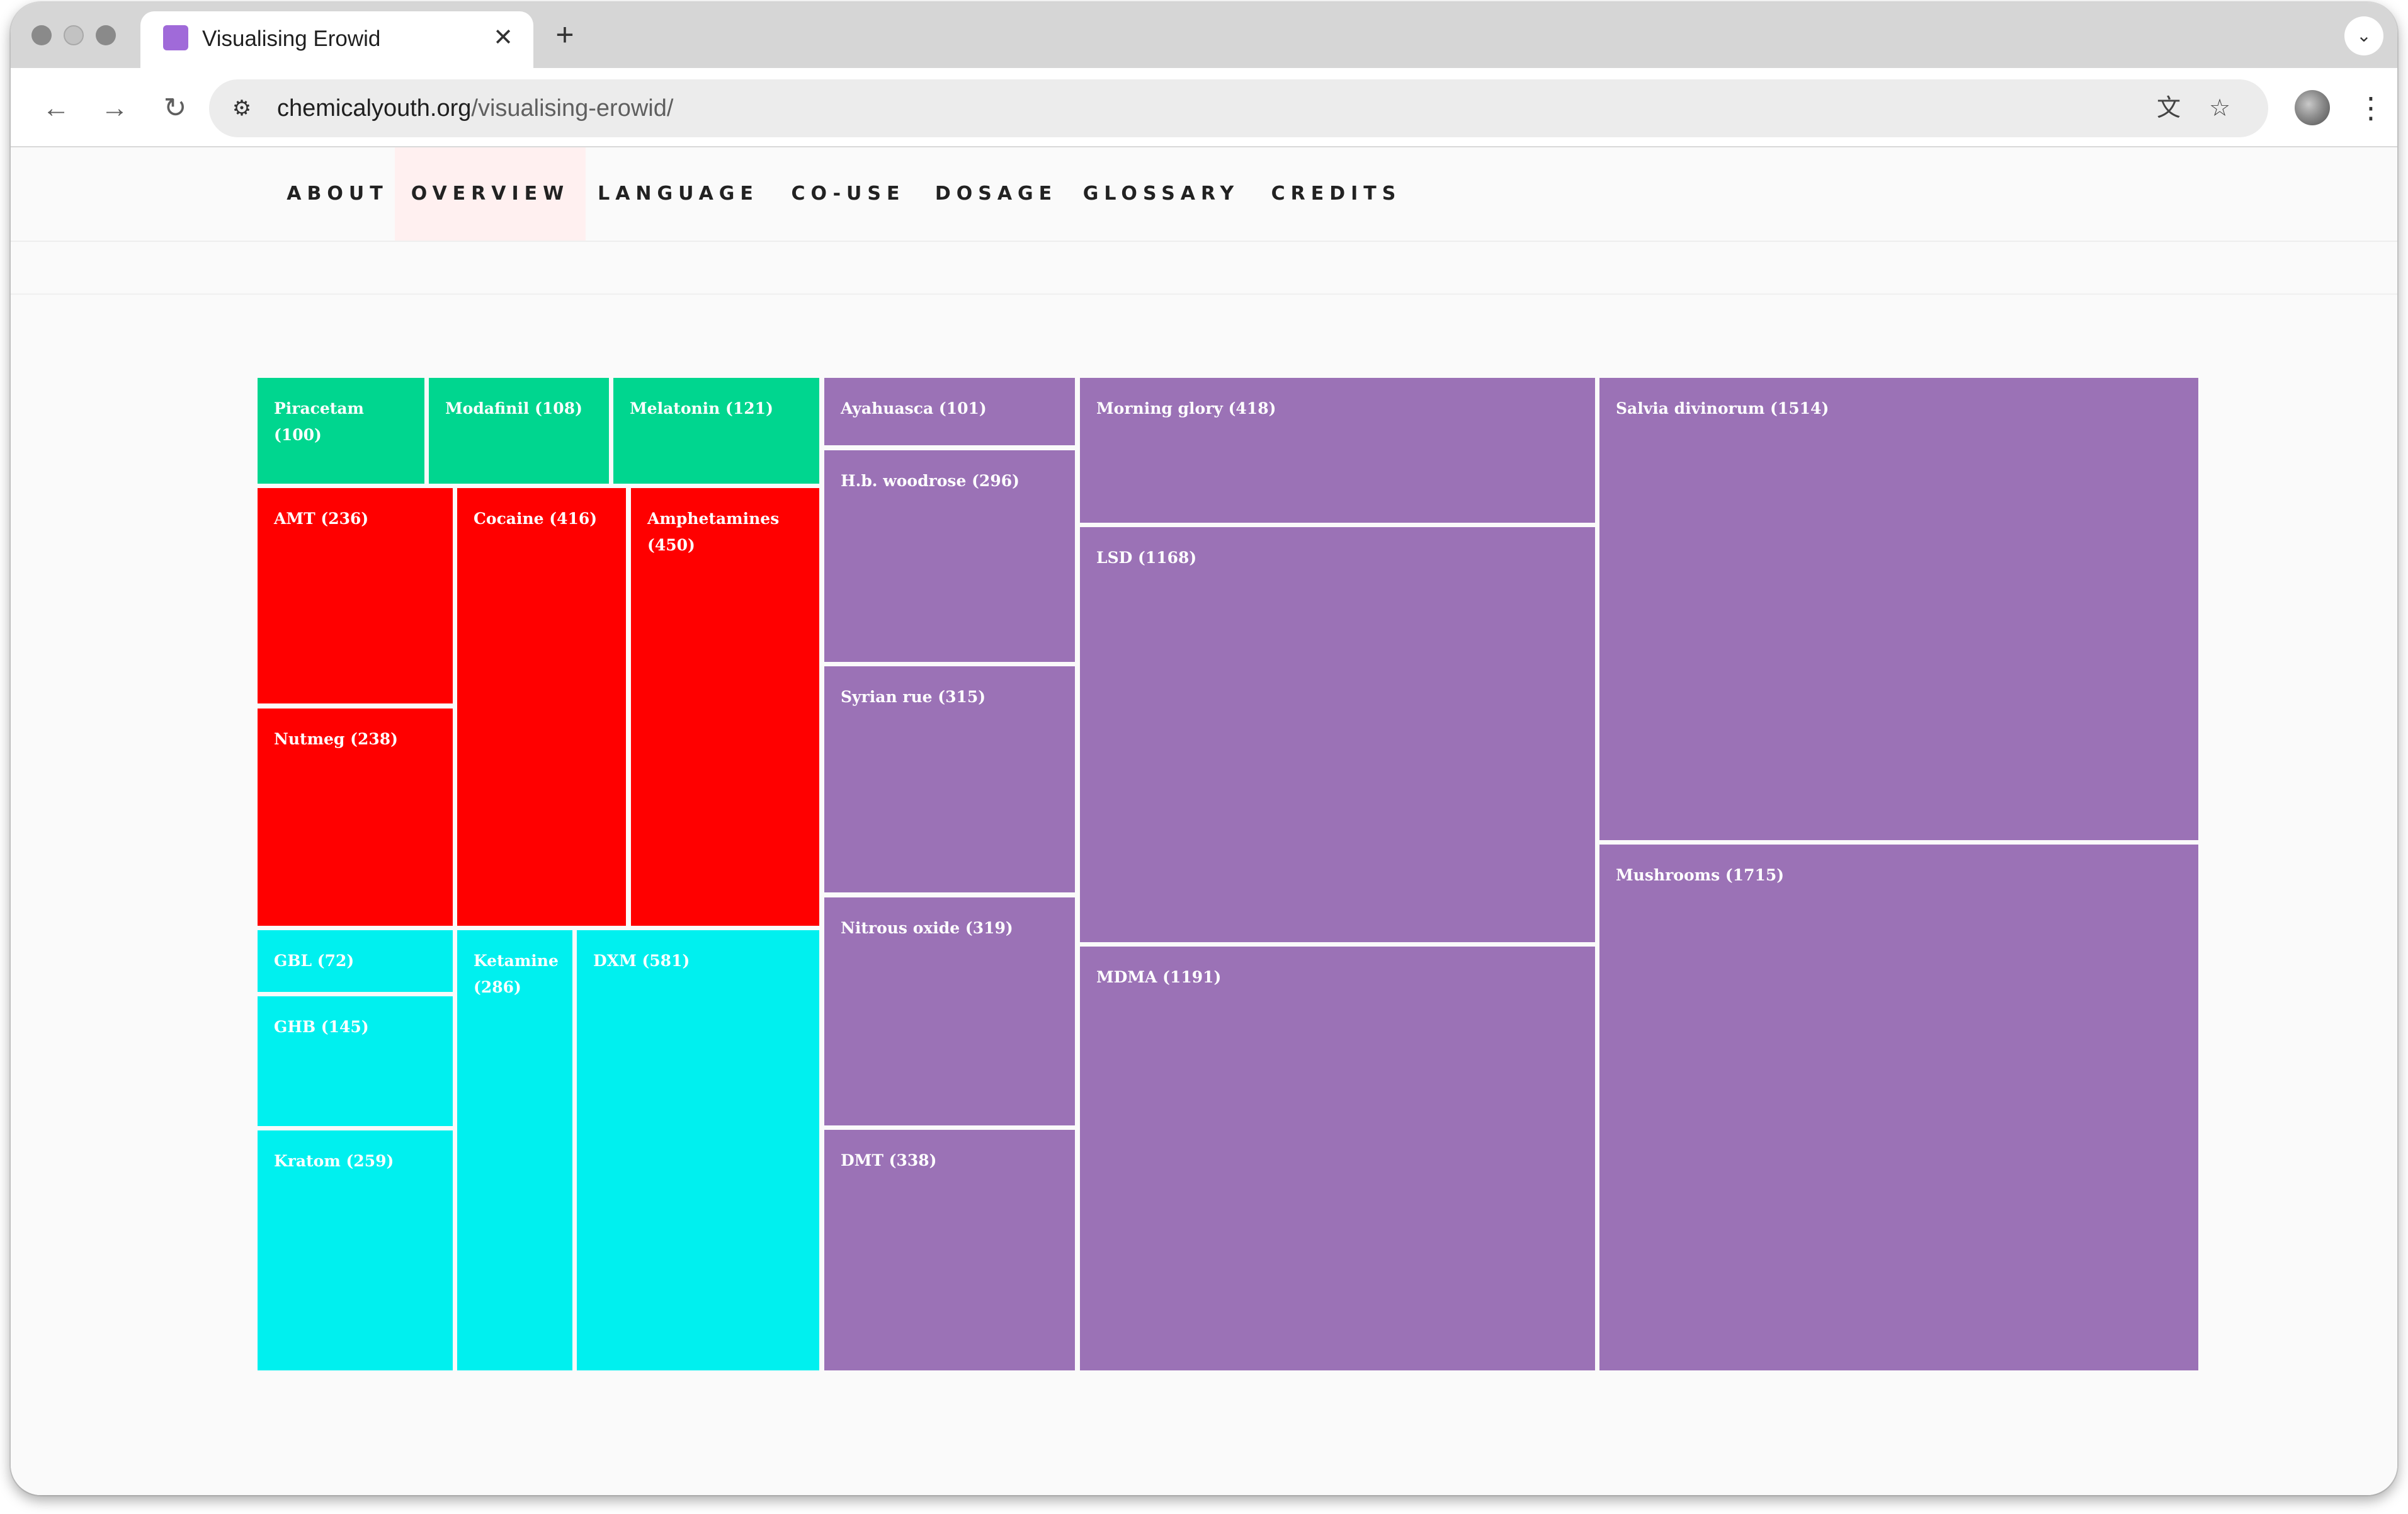 The width and height of the screenshot is (2408, 1514). What do you see at coordinates (175, 108) in the screenshot?
I see `reload-icon: ↻` at bounding box center [175, 108].